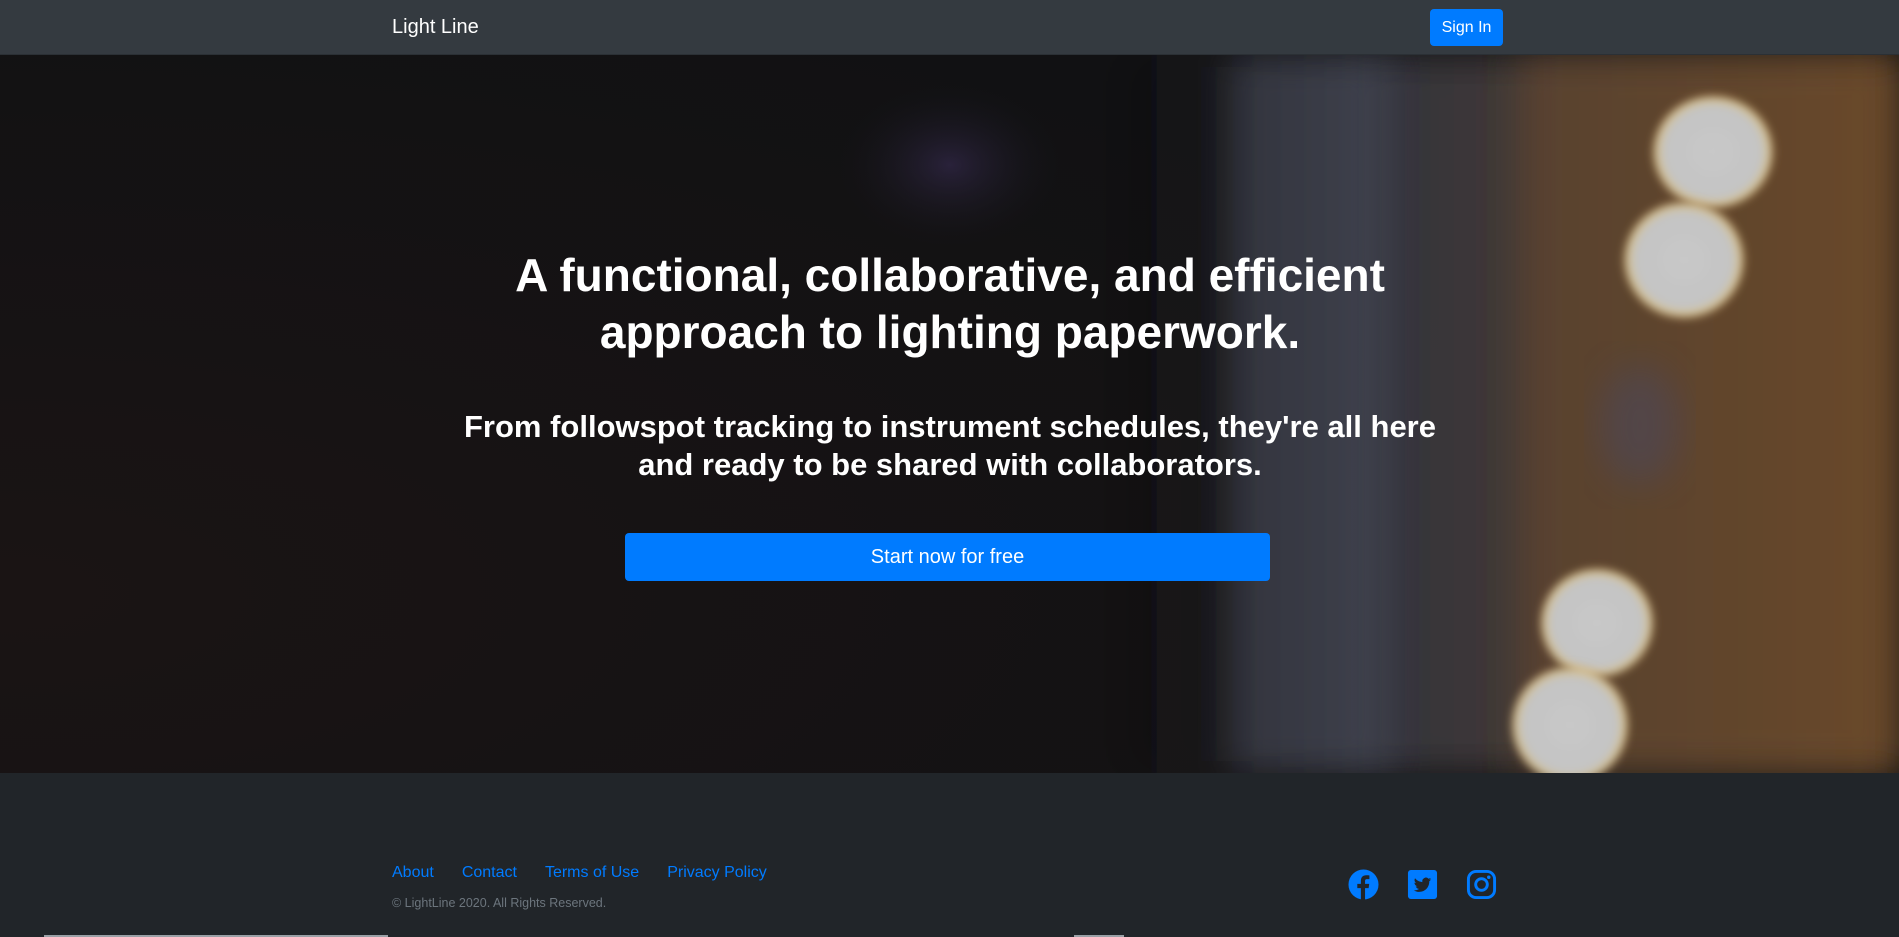 Image resolution: width=1899 pixels, height=937 pixels. I want to click on footer-link-privacy: Privacy Policy, so click(717, 873).